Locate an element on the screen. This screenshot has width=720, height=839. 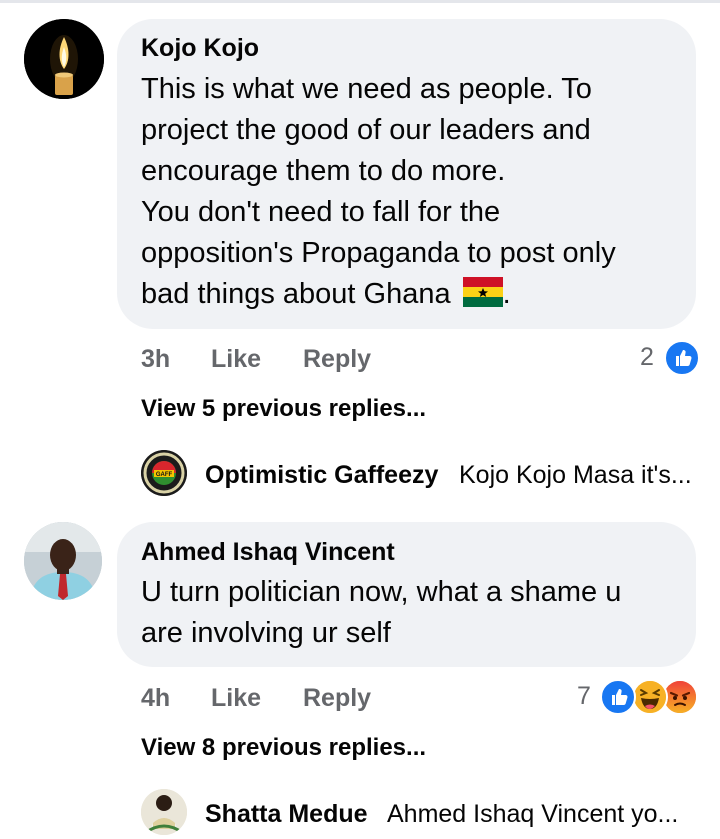
svg-text: GAFF is located at coordinates (164, 475).